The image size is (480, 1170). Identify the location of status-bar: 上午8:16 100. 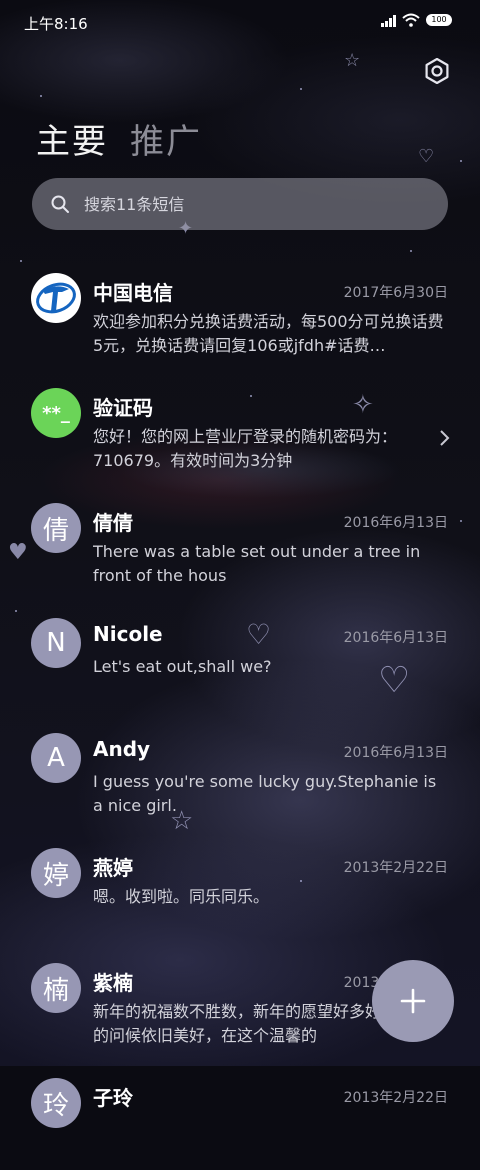
(240, 22).